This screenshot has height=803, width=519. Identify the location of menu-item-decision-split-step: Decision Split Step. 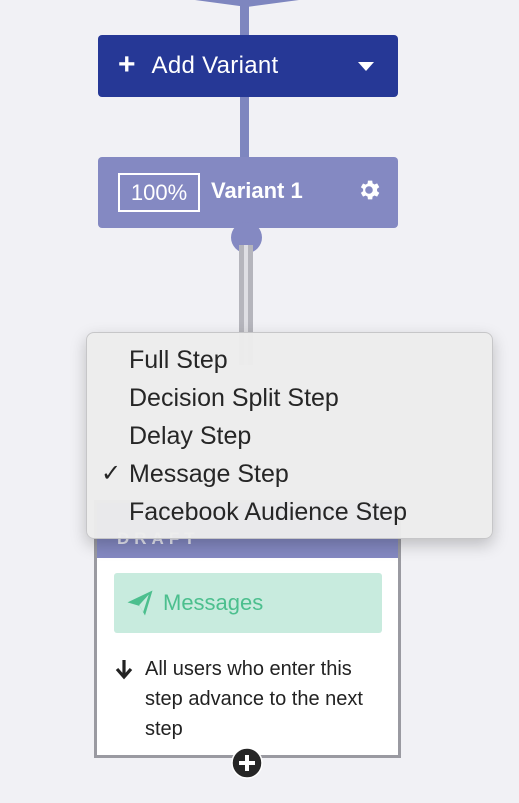
(289, 398).